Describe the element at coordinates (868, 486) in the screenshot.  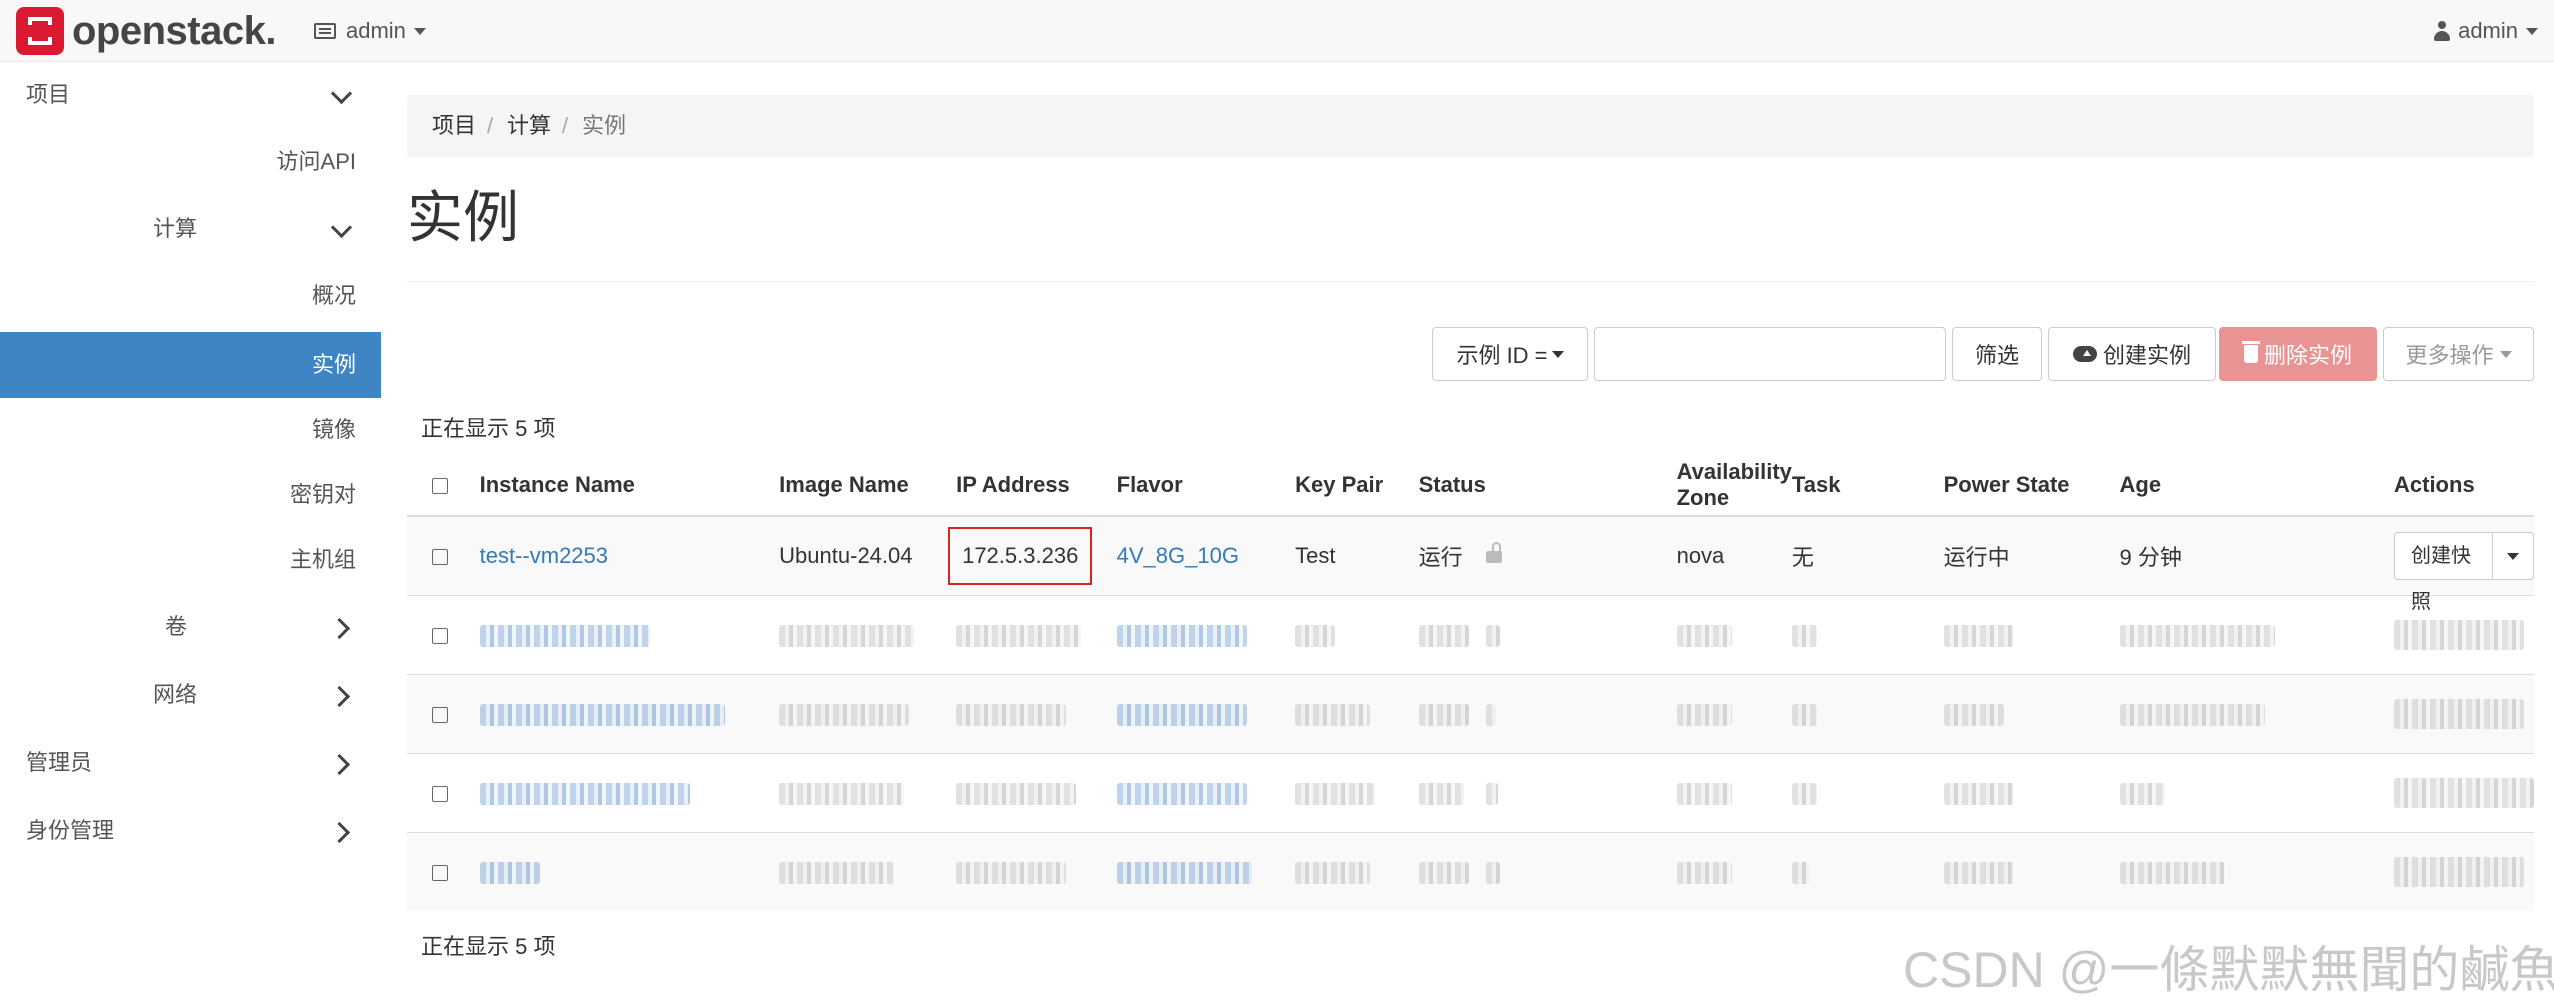
I see `column-header: Image Name` at that location.